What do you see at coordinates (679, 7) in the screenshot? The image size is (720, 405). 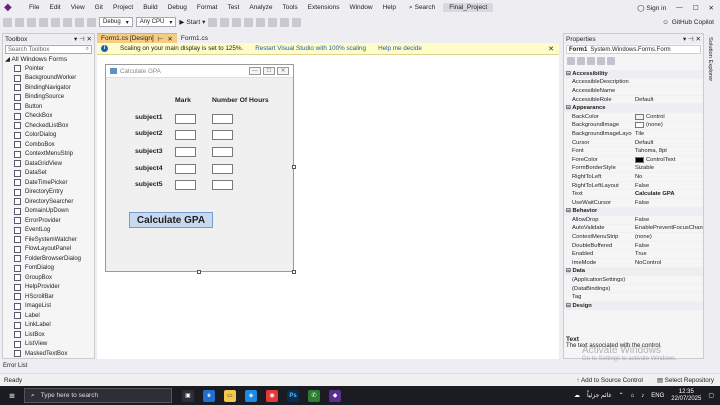 I see `minimize-window-icon: —` at bounding box center [679, 7].